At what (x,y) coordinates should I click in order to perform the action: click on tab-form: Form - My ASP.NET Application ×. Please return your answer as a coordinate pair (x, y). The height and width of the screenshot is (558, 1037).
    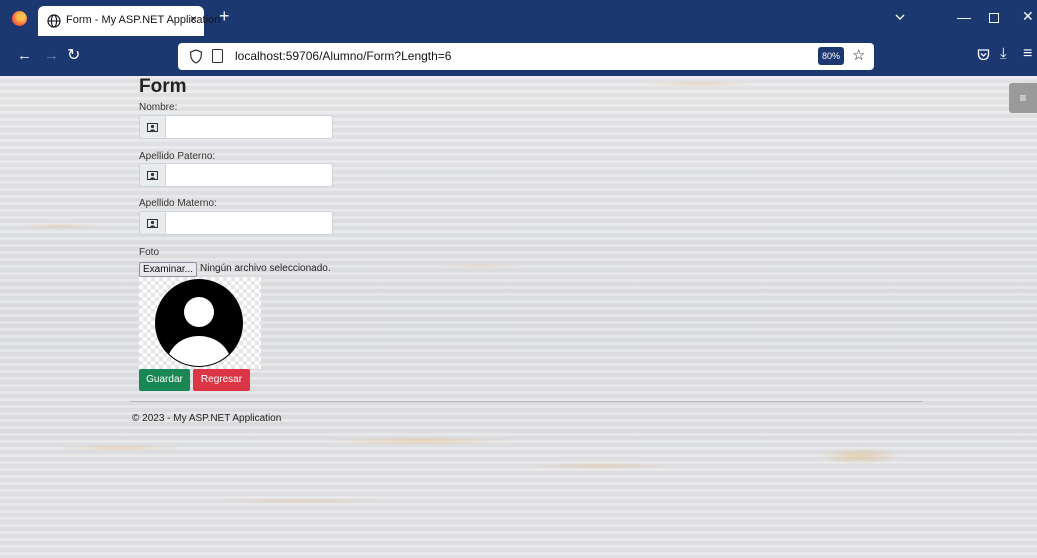
    Looking at the image, I should click on (129, 21).